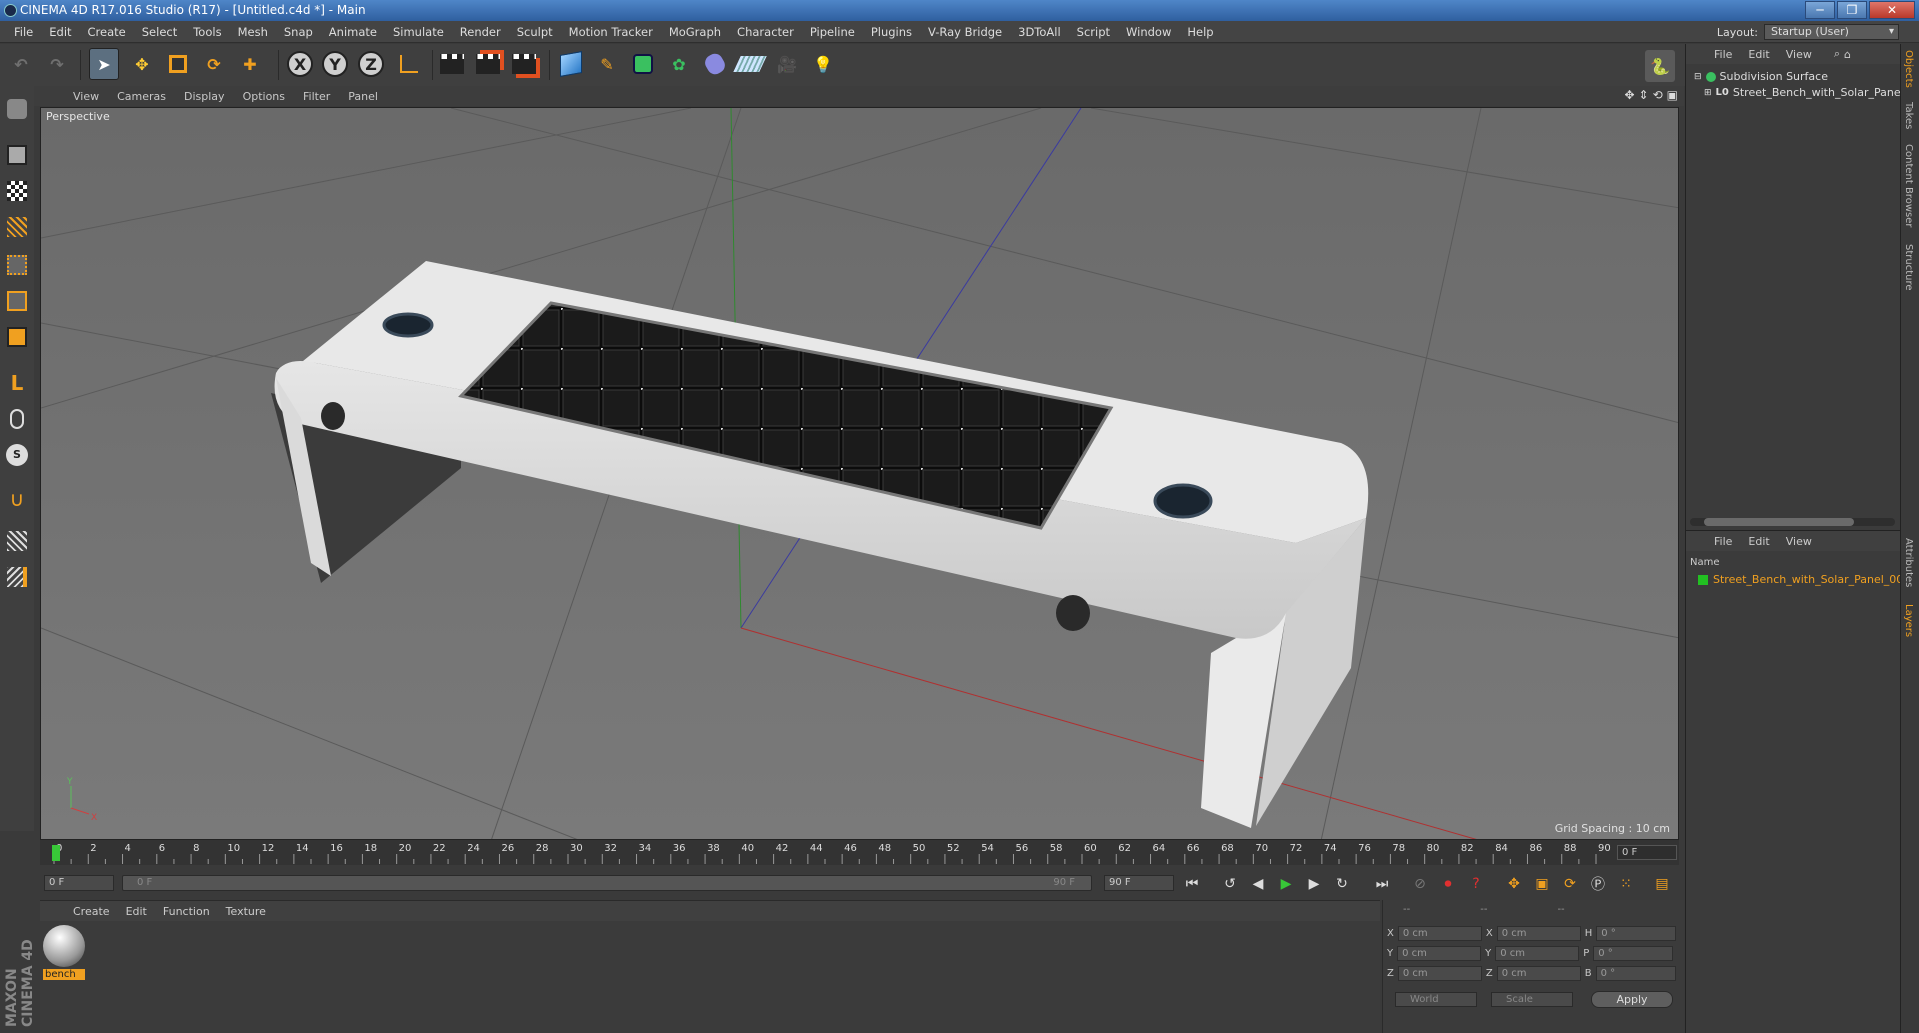 The image size is (1919, 1033). Describe the element at coordinates (250, 64) in the screenshot. I see `recent-tool-button: ✚` at that location.